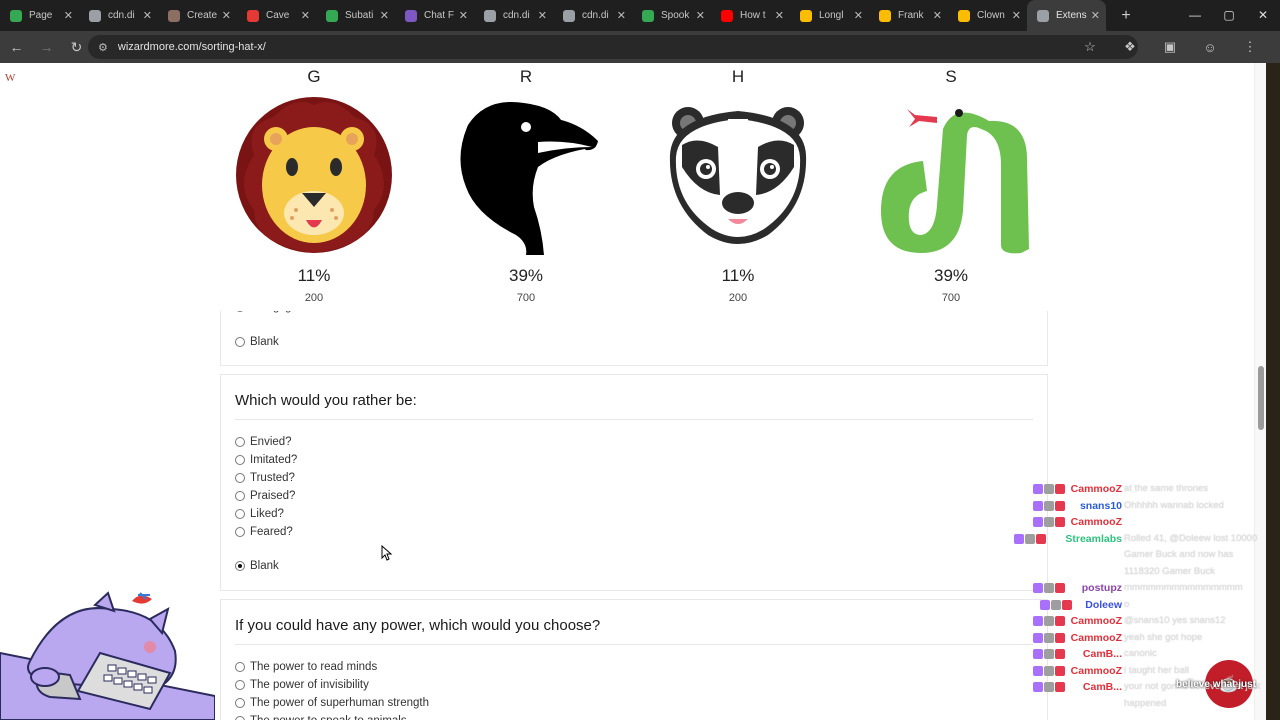 The width and height of the screenshot is (1280, 720). Describe the element at coordinates (321, 717) in the screenshot. I see `answer-option: The power to speak to animals` at that location.